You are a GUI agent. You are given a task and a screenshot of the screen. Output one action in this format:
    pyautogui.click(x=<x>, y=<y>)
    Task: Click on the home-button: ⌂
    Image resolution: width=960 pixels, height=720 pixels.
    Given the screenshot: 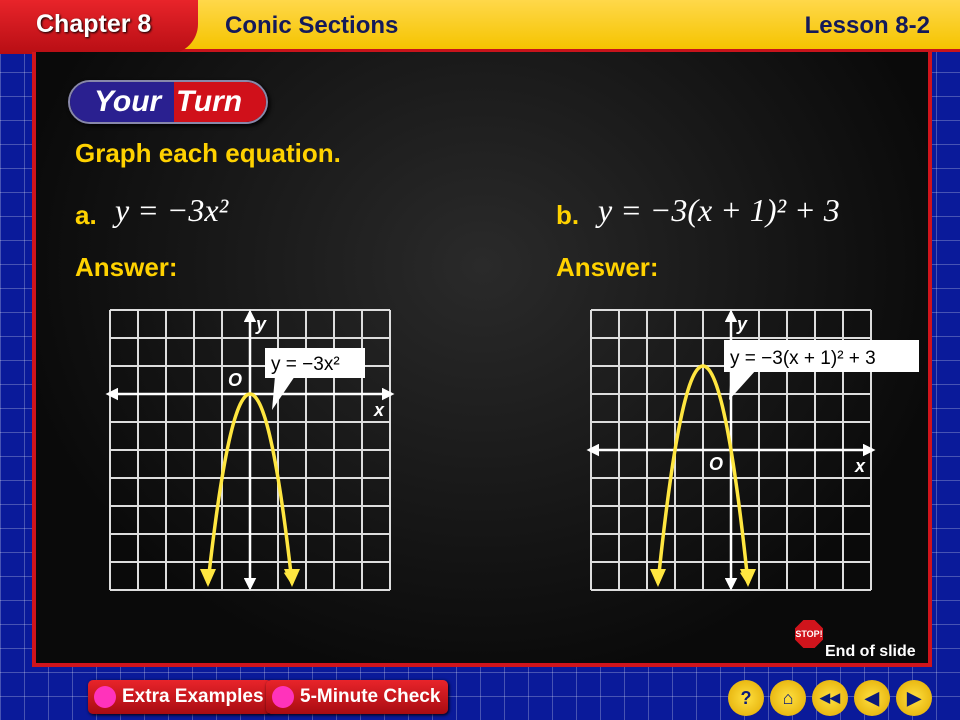 What is the action you would take?
    pyautogui.click(x=788, y=698)
    